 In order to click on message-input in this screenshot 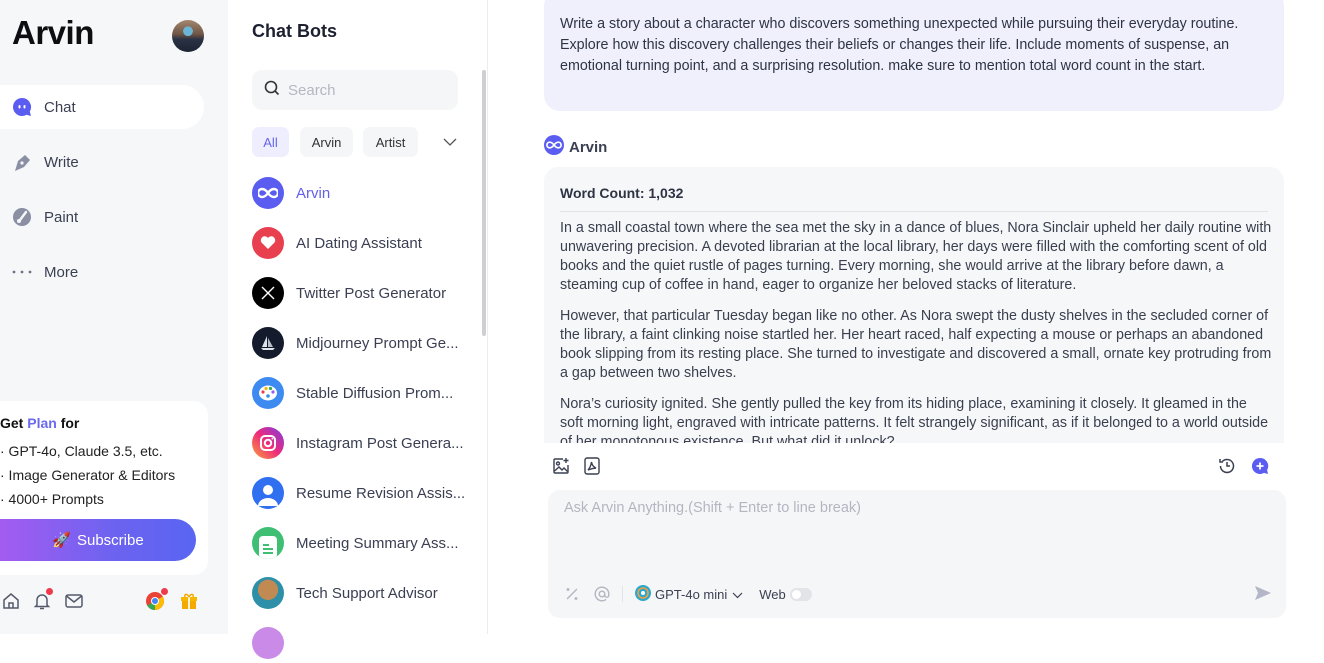, I will do `click(909, 535)`.